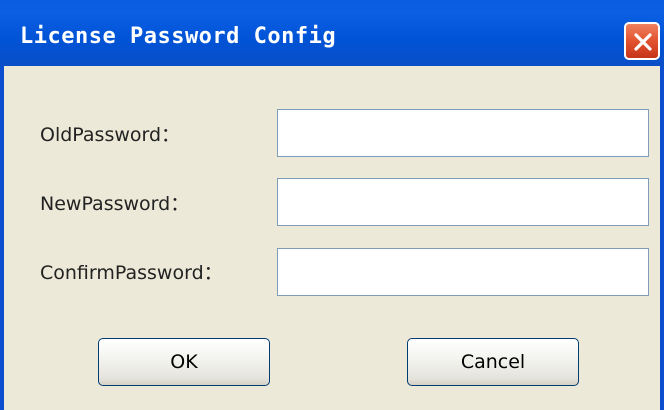  Describe the element at coordinates (131, 273) in the screenshot. I see `confirm-password-label: ConfirmPassword：` at that location.